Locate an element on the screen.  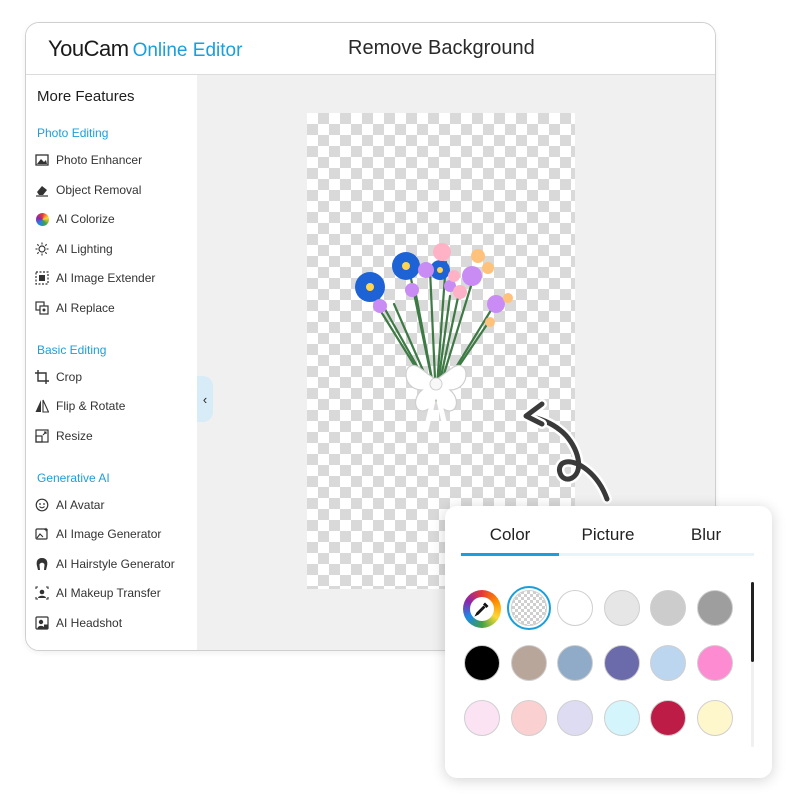
section-title-basic-editing: Basic Editing is located at coordinates (72, 350).